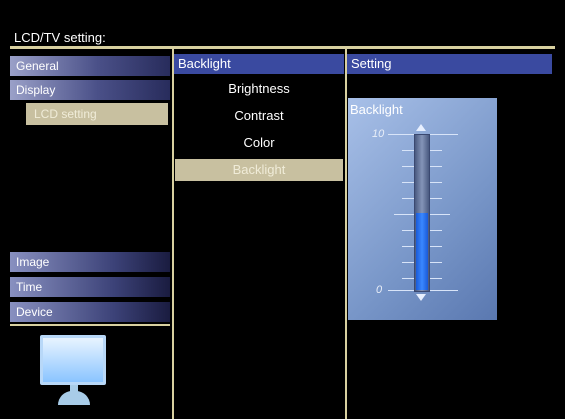  Describe the element at coordinates (449, 64) in the screenshot. I see `setting-header: Setting` at that location.